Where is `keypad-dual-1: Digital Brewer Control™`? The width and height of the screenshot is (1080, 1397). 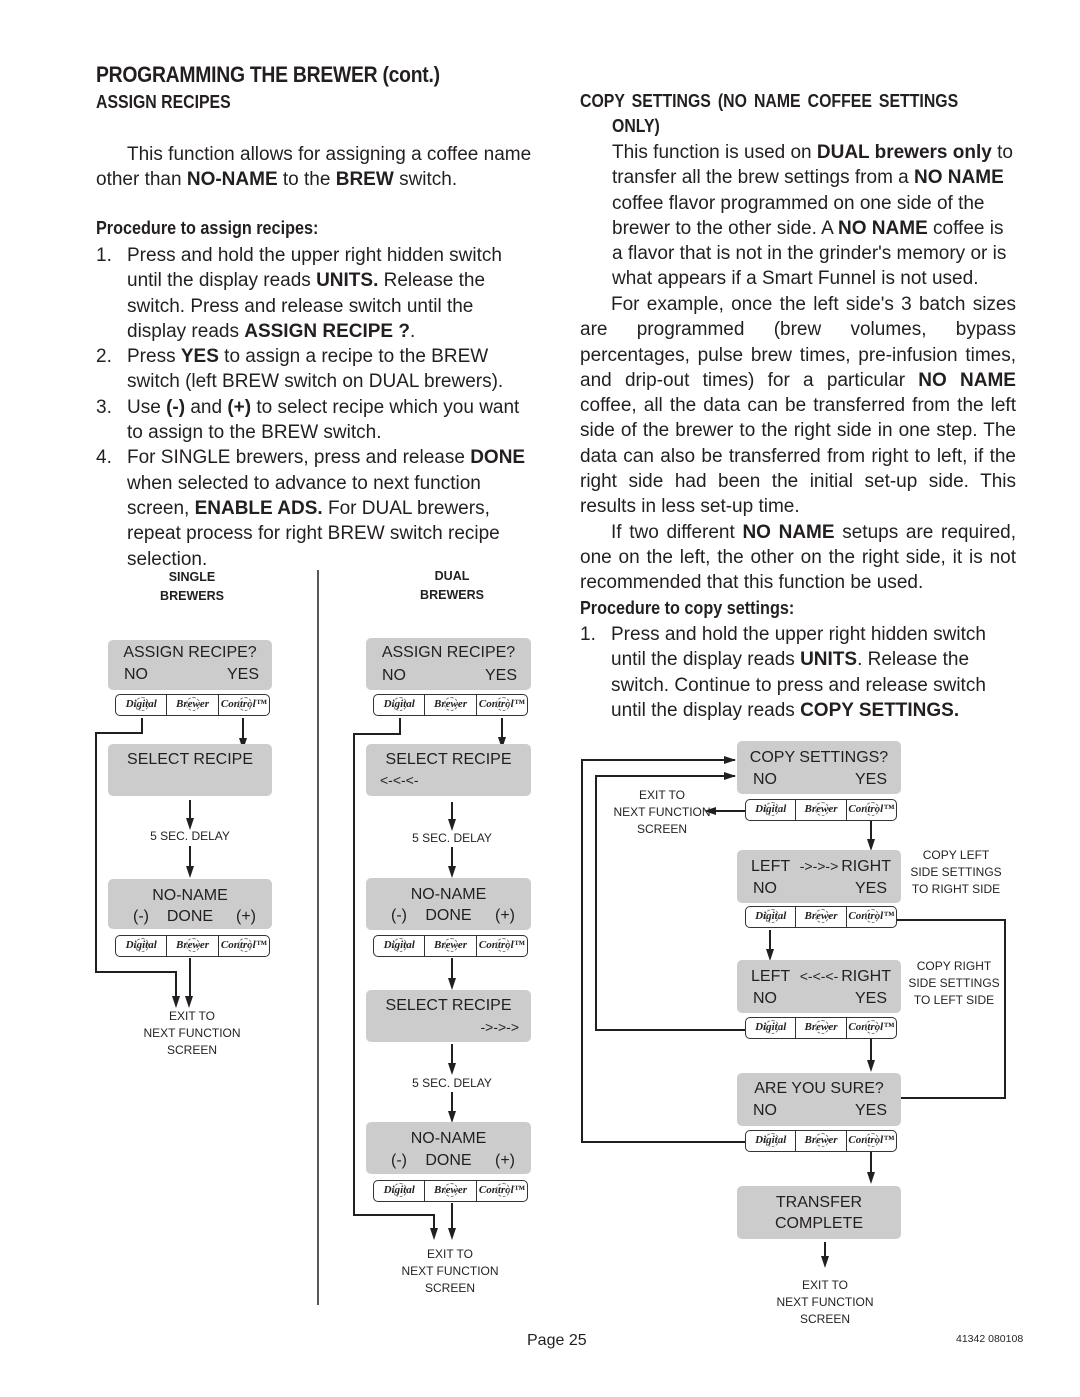 keypad-dual-1: Digital Brewer Control™ is located at coordinates (450, 705).